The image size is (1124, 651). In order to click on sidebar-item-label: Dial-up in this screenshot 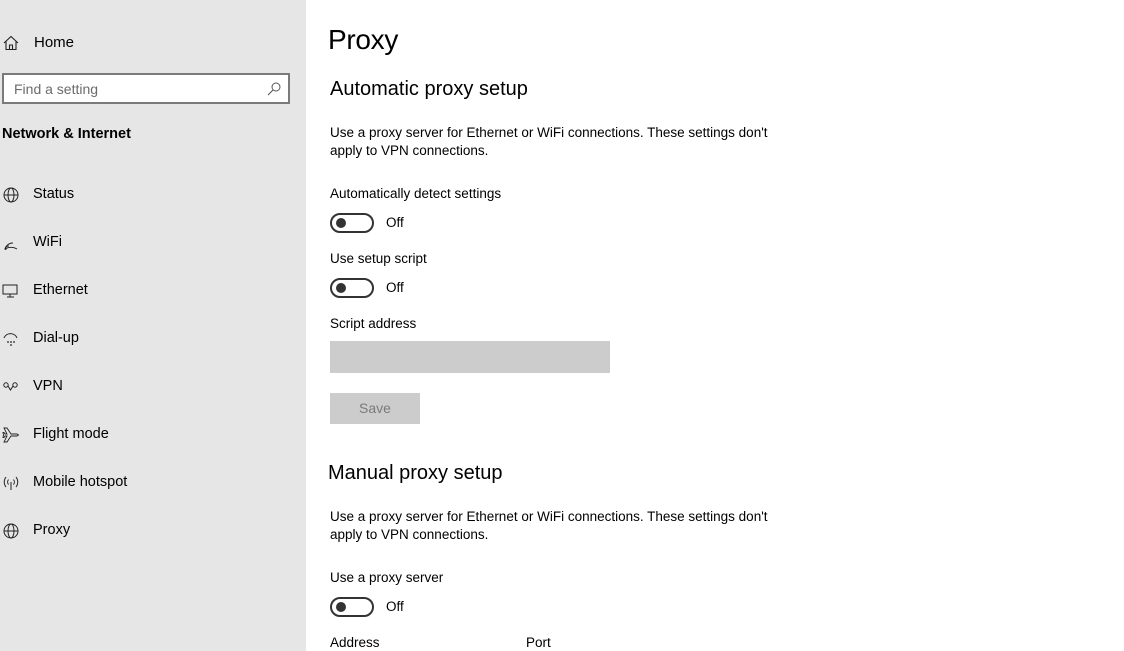, I will do `click(56, 338)`.